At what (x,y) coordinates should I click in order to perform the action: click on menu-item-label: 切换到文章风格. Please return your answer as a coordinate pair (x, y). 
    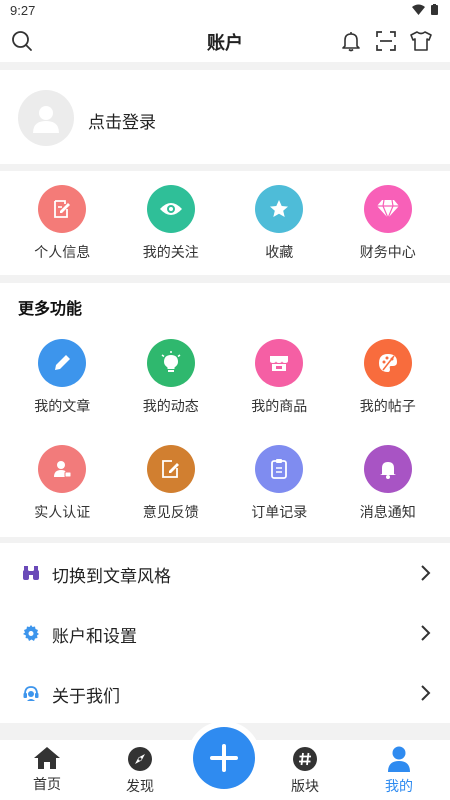
    Looking at the image, I should click on (111, 576).